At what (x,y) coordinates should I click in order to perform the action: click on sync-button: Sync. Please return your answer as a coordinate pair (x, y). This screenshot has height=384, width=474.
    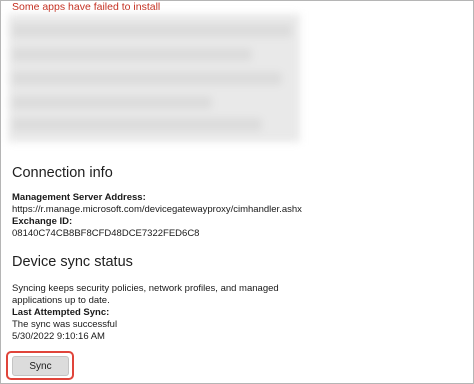
    Looking at the image, I should click on (40, 366).